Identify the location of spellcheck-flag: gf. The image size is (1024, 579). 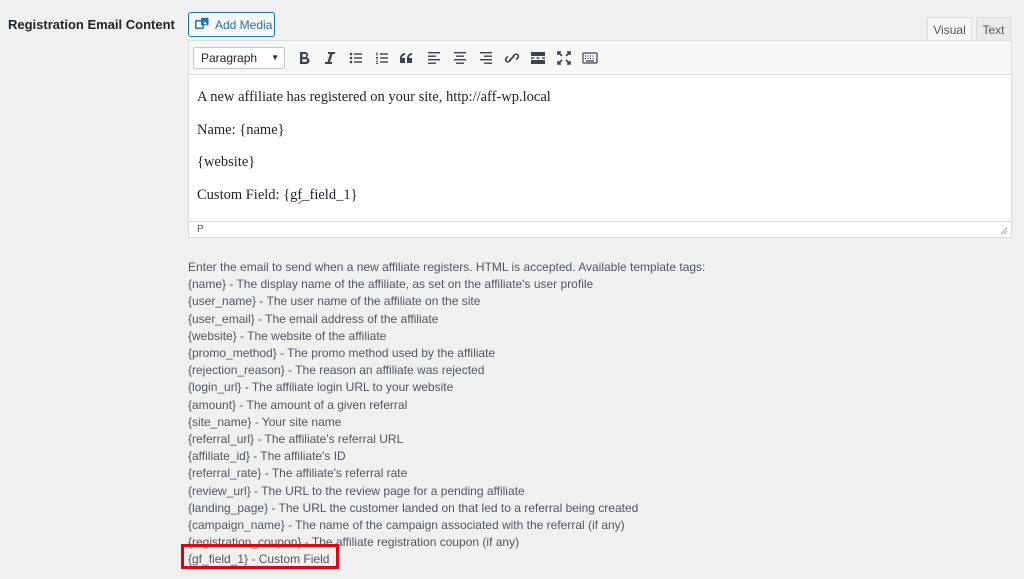
(296, 194).